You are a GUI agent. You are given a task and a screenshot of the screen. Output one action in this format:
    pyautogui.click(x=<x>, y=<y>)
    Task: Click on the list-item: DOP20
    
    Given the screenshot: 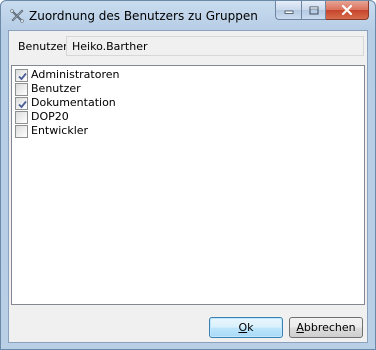 What is the action you would take?
    pyautogui.click(x=42, y=117)
    